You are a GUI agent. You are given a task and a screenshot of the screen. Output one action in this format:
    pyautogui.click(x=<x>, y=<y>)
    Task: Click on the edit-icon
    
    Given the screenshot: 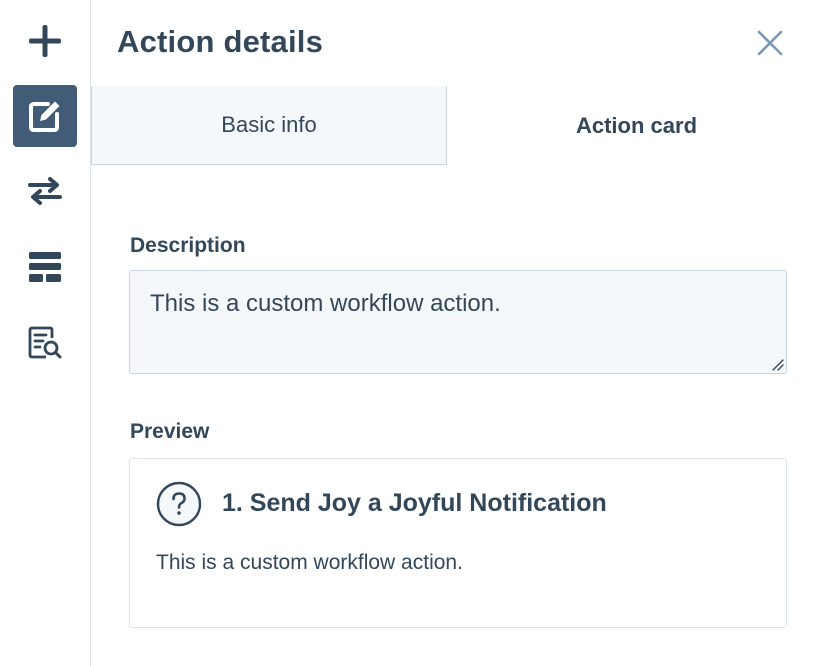 What is the action you would take?
    pyautogui.click(x=44, y=116)
    